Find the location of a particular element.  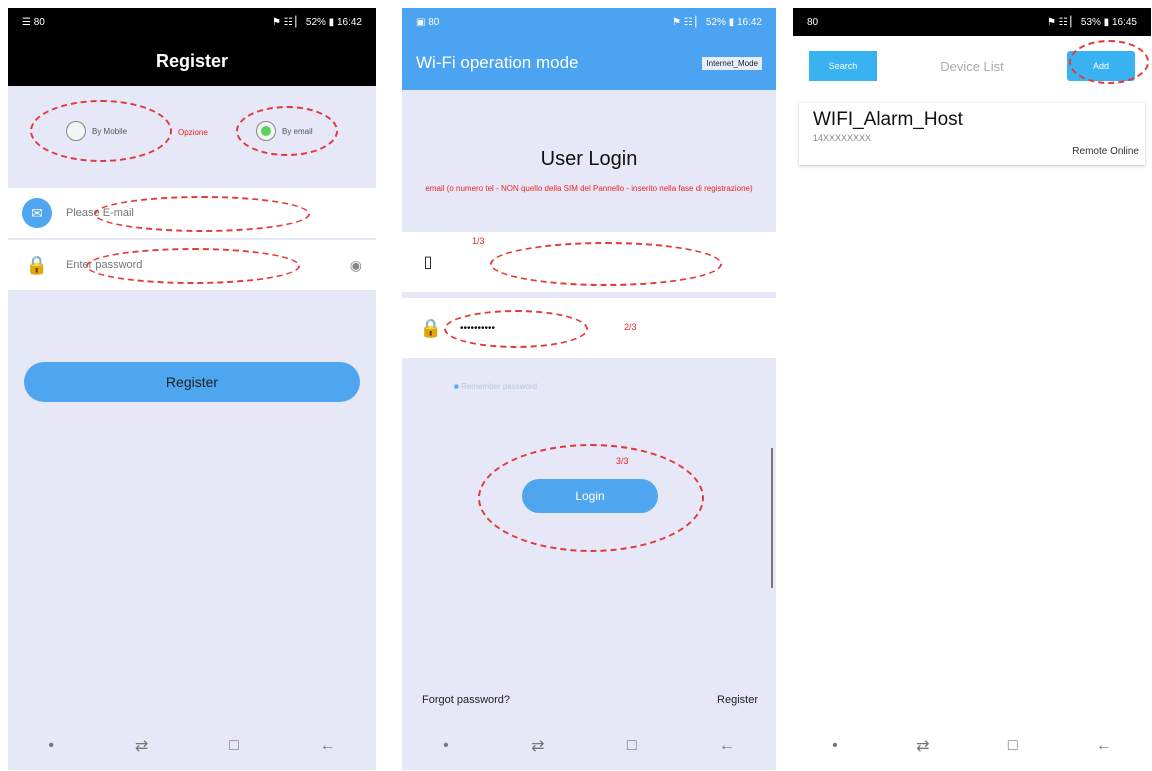

email-row: ✉ is located at coordinates (192, 213).